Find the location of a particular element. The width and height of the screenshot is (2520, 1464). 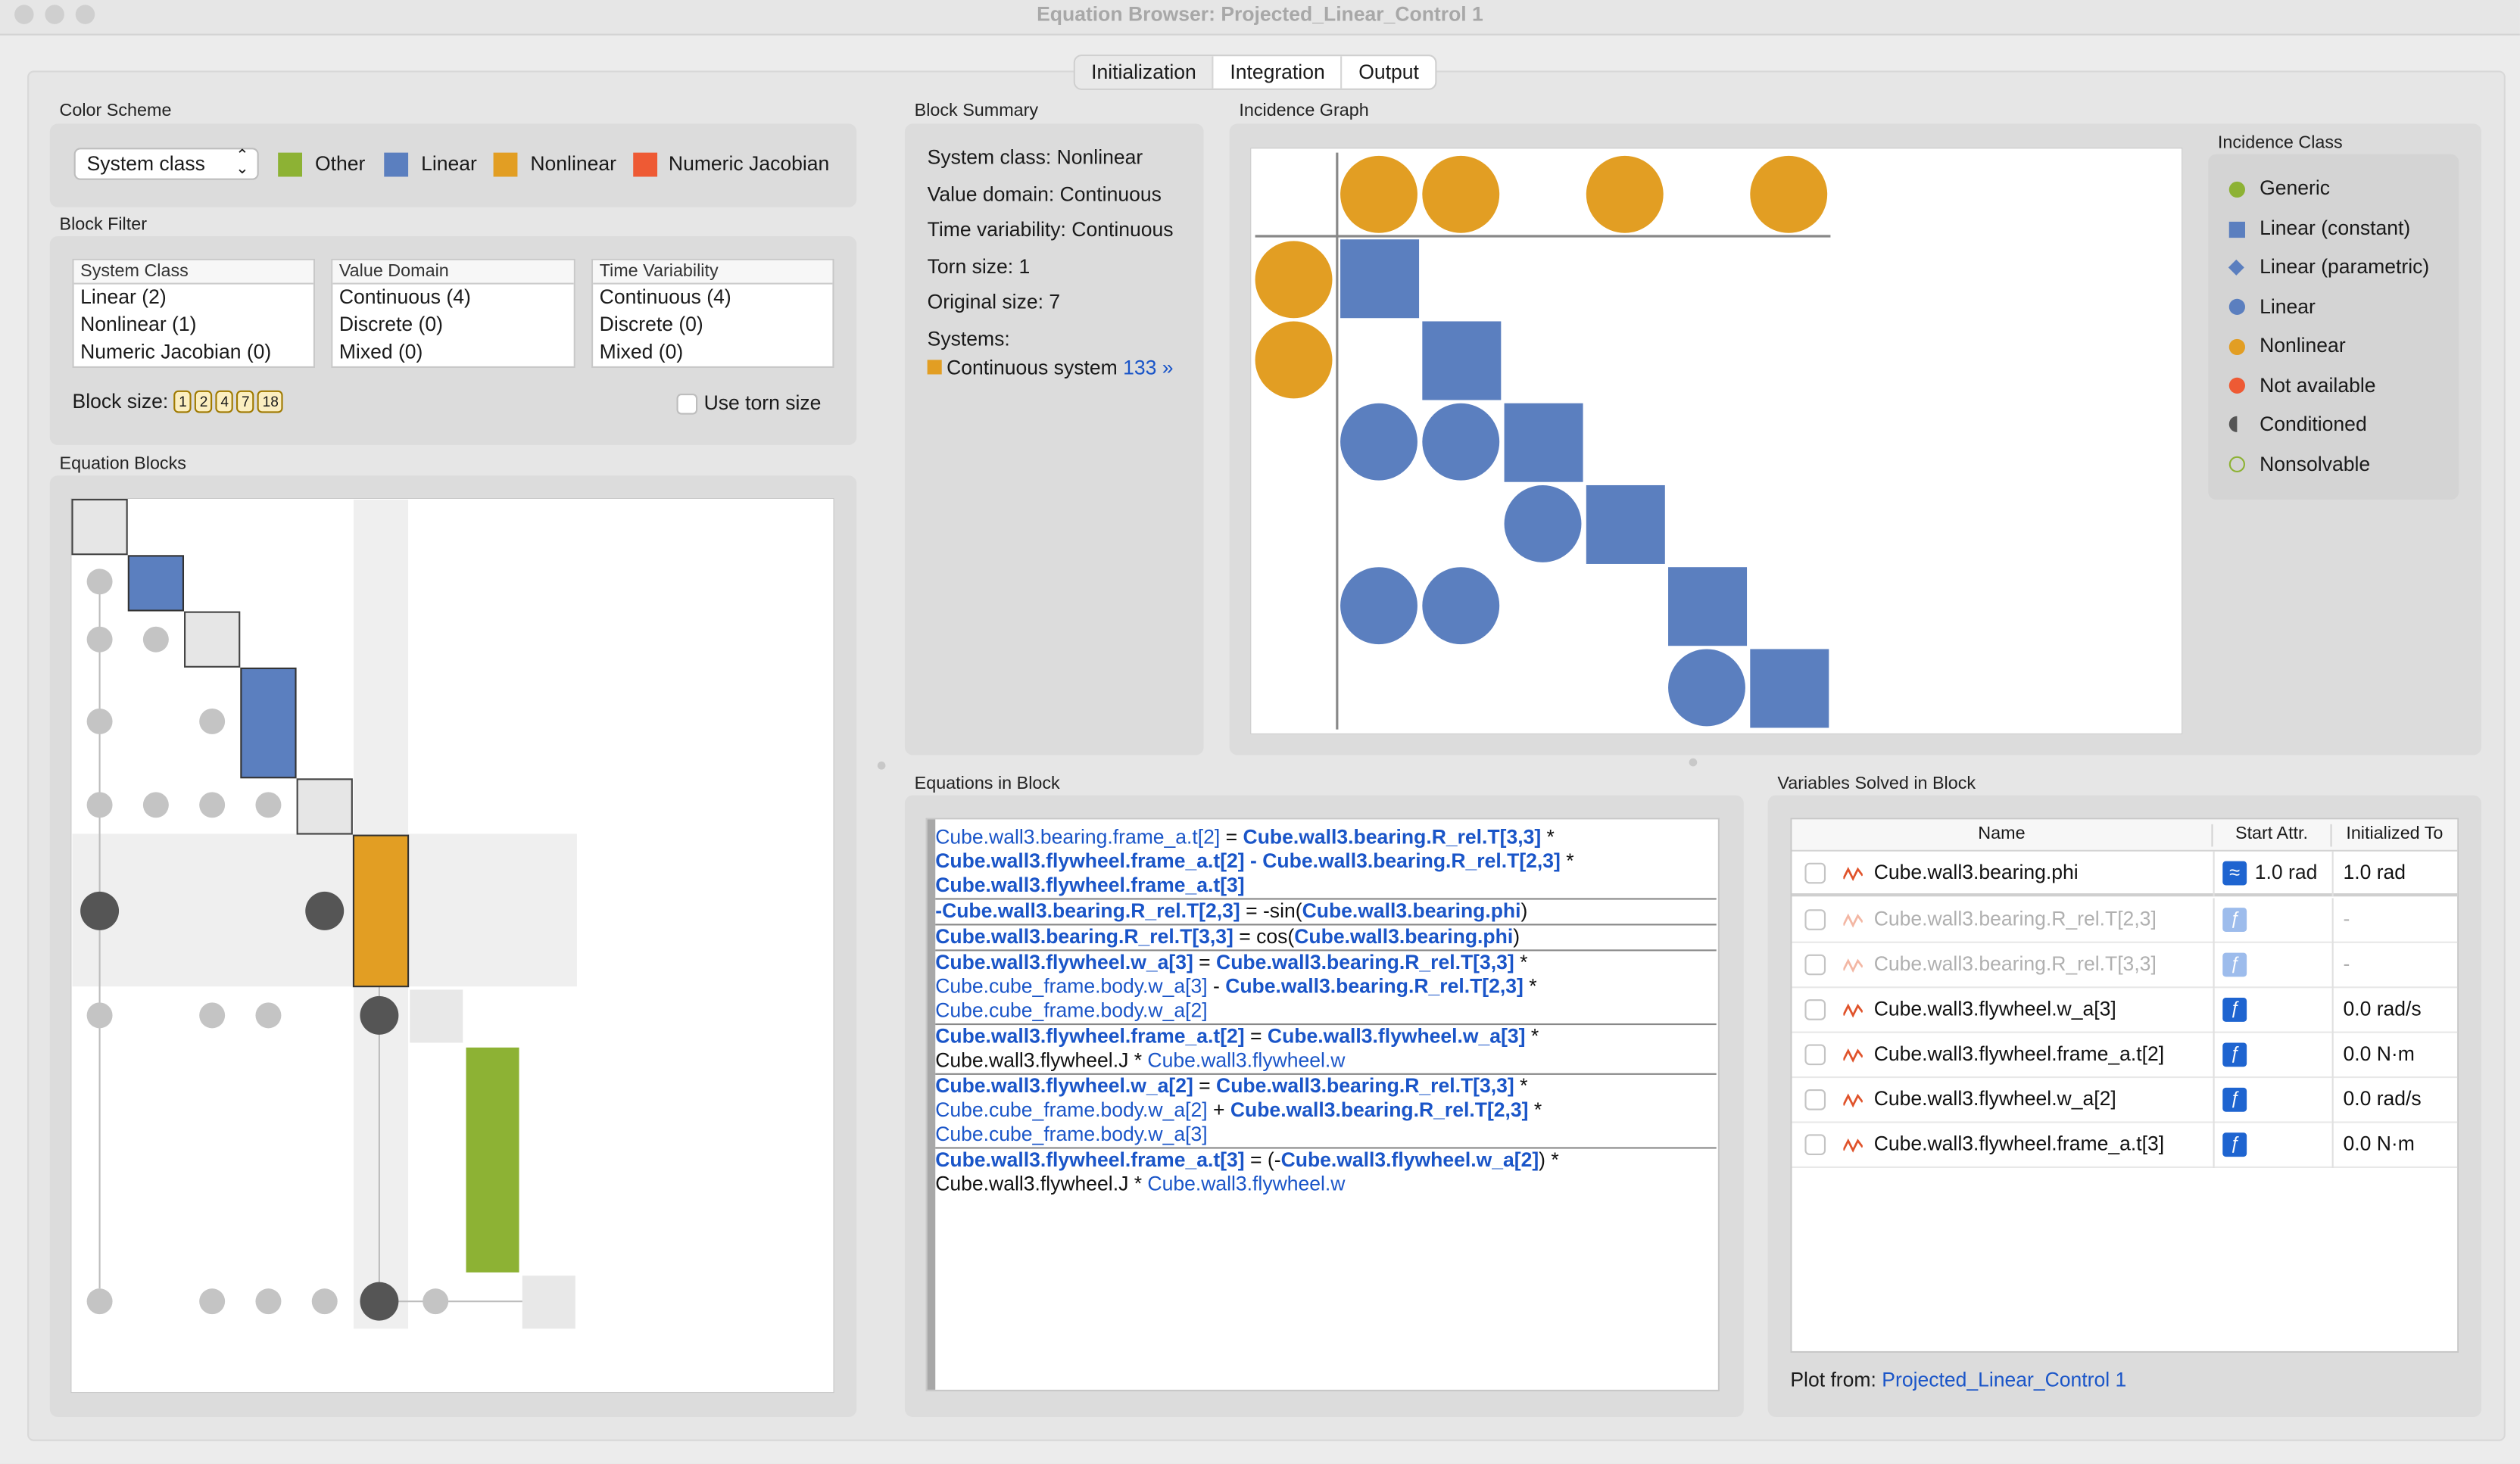

table-row: Cube.wall3.flywheel.frame_a.t[2] ƒ 0.0 N·m is located at coordinates (2125, 1056).